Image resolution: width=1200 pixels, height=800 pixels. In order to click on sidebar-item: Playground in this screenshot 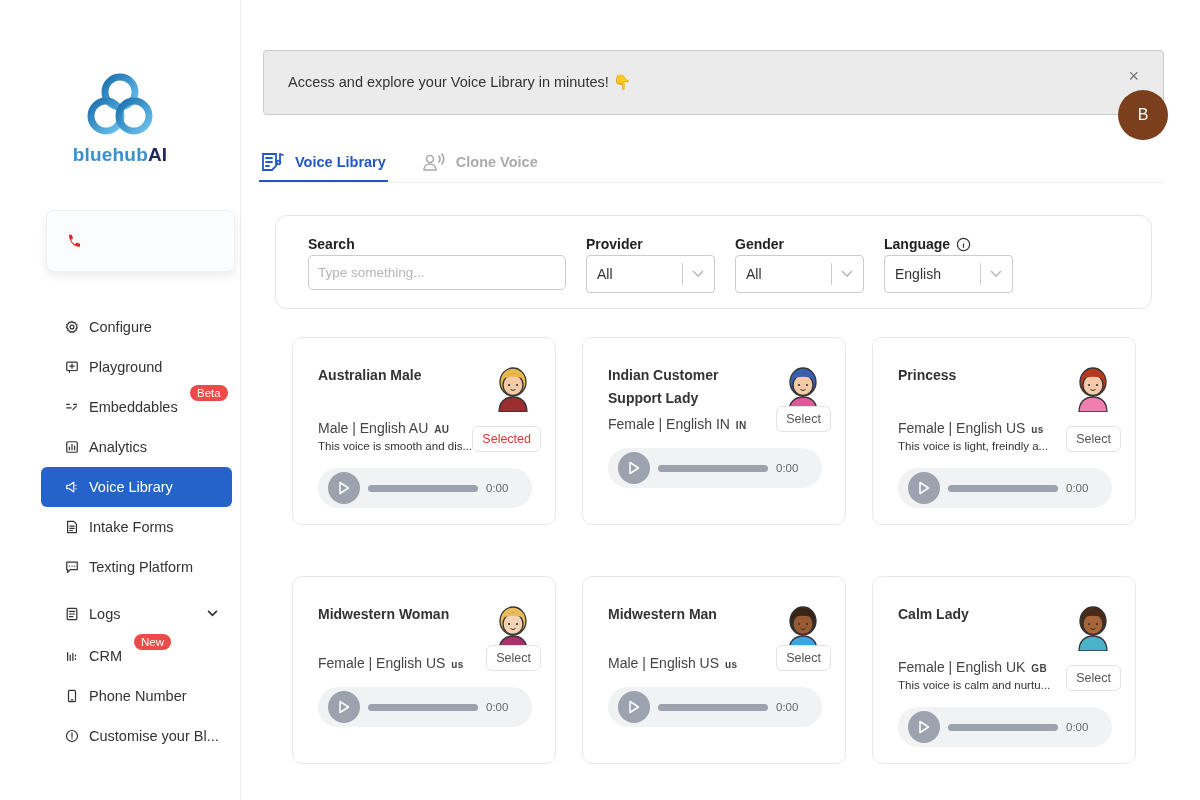, I will do `click(136, 367)`.